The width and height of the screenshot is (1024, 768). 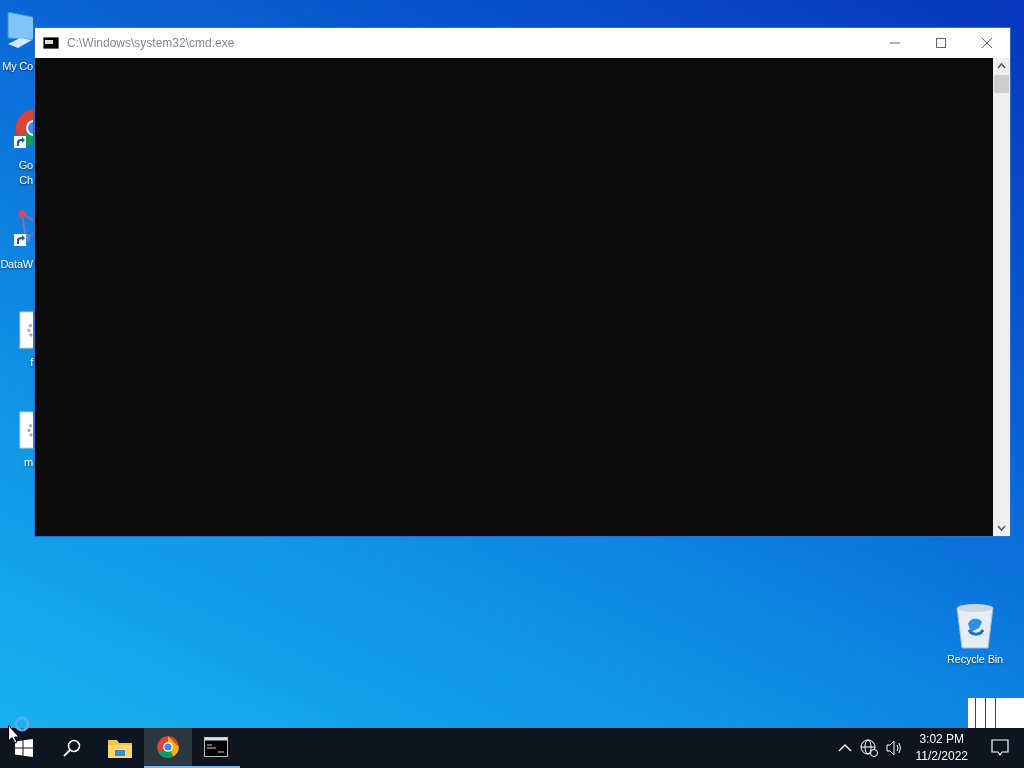 What do you see at coordinates (1001, 84) in the screenshot?
I see `scrollbar-thumb` at bounding box center [1001, 84].